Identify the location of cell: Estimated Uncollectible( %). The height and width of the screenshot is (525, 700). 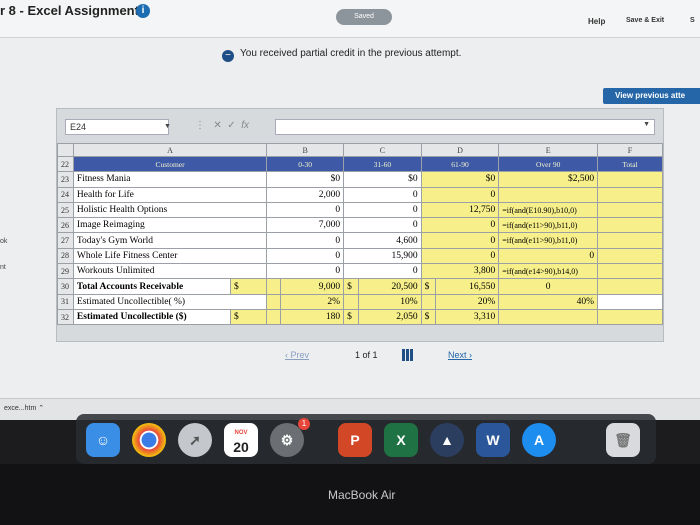
(170, 301).